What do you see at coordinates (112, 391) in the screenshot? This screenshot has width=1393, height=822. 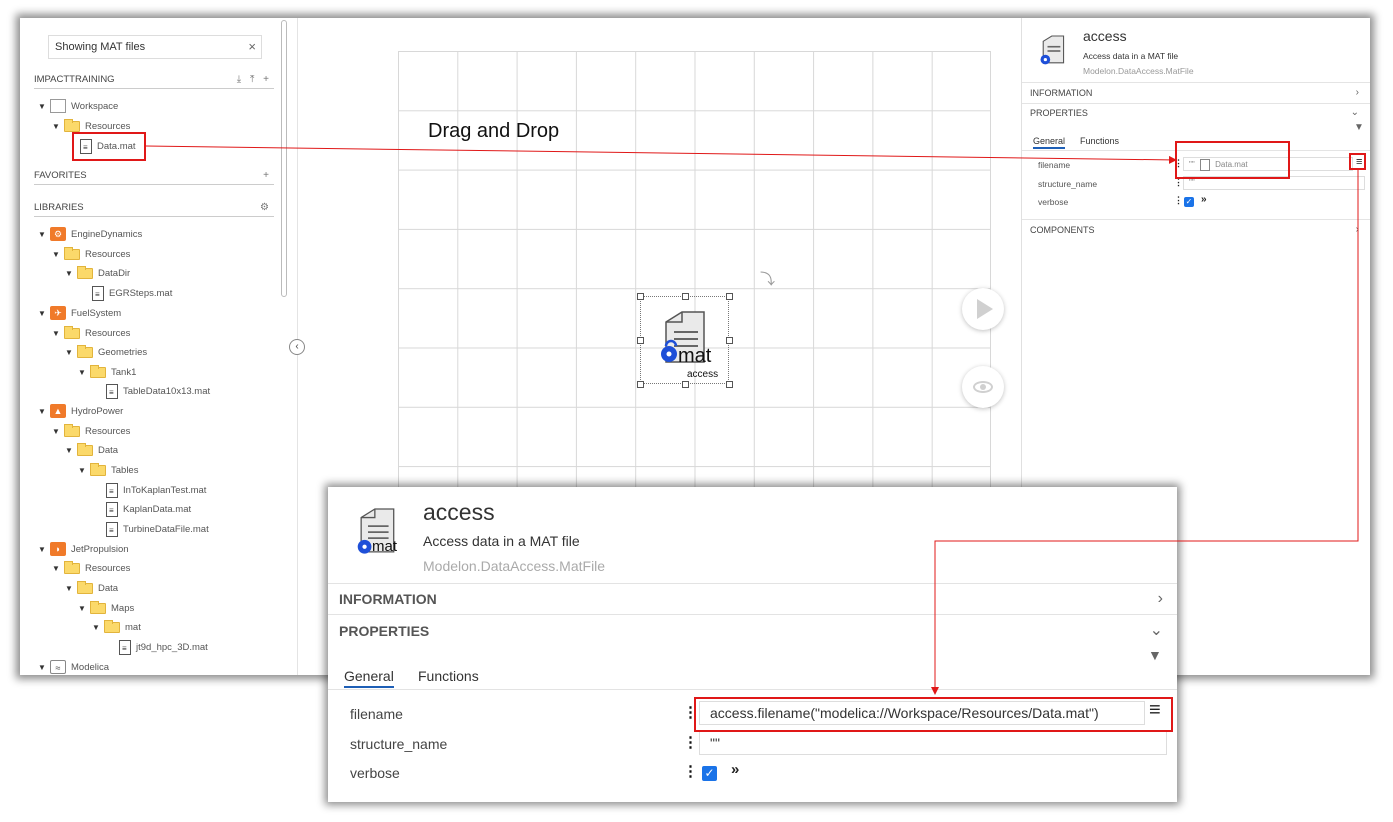 I see `file-icon` at bounding box center [112, 391].